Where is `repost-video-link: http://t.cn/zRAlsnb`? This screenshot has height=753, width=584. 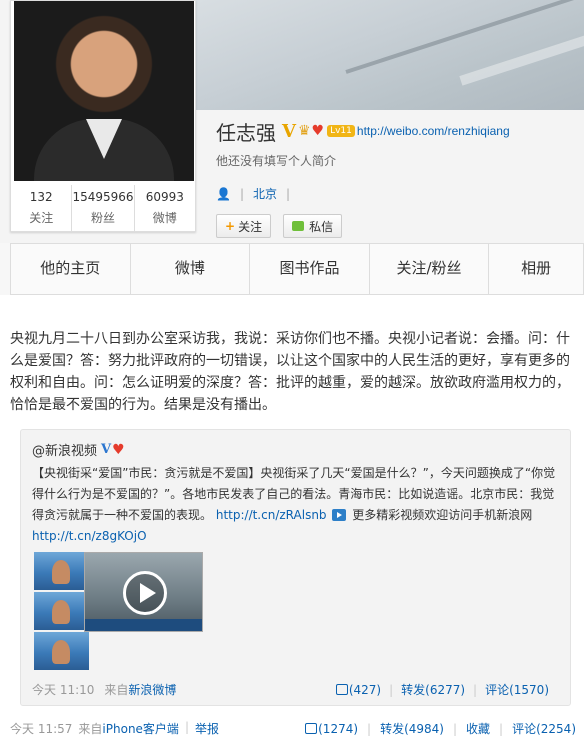
repost-video-link: http://t.cn/zRAlsnb is located at coordinates (271, 515).